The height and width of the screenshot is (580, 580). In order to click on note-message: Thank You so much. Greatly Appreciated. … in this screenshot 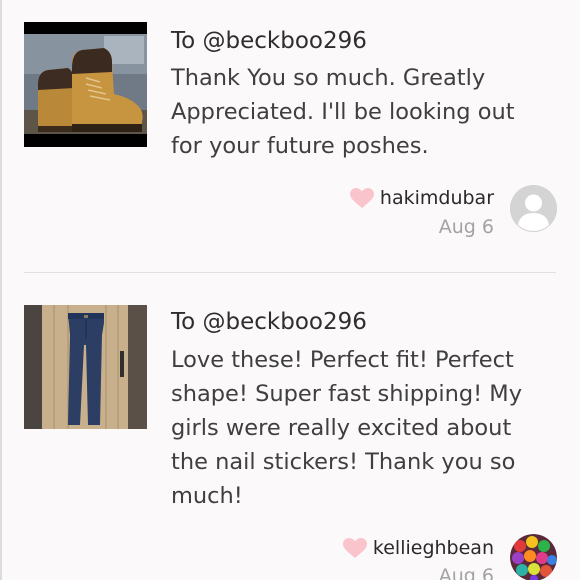, I will do `click(343, 112)`.